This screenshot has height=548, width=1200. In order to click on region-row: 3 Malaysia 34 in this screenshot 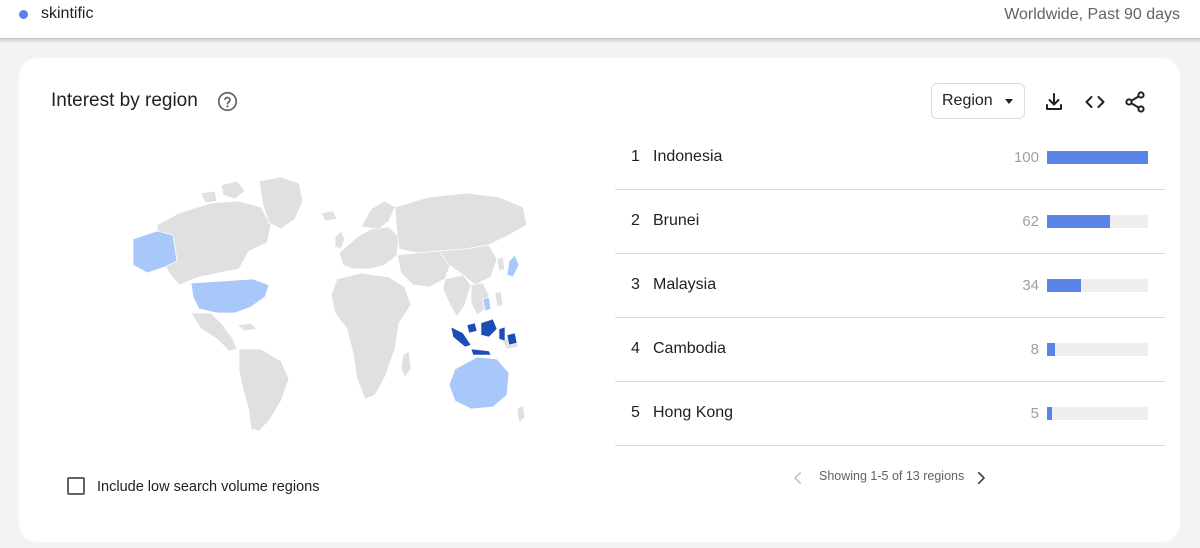, I will do `click(890, 286)`.